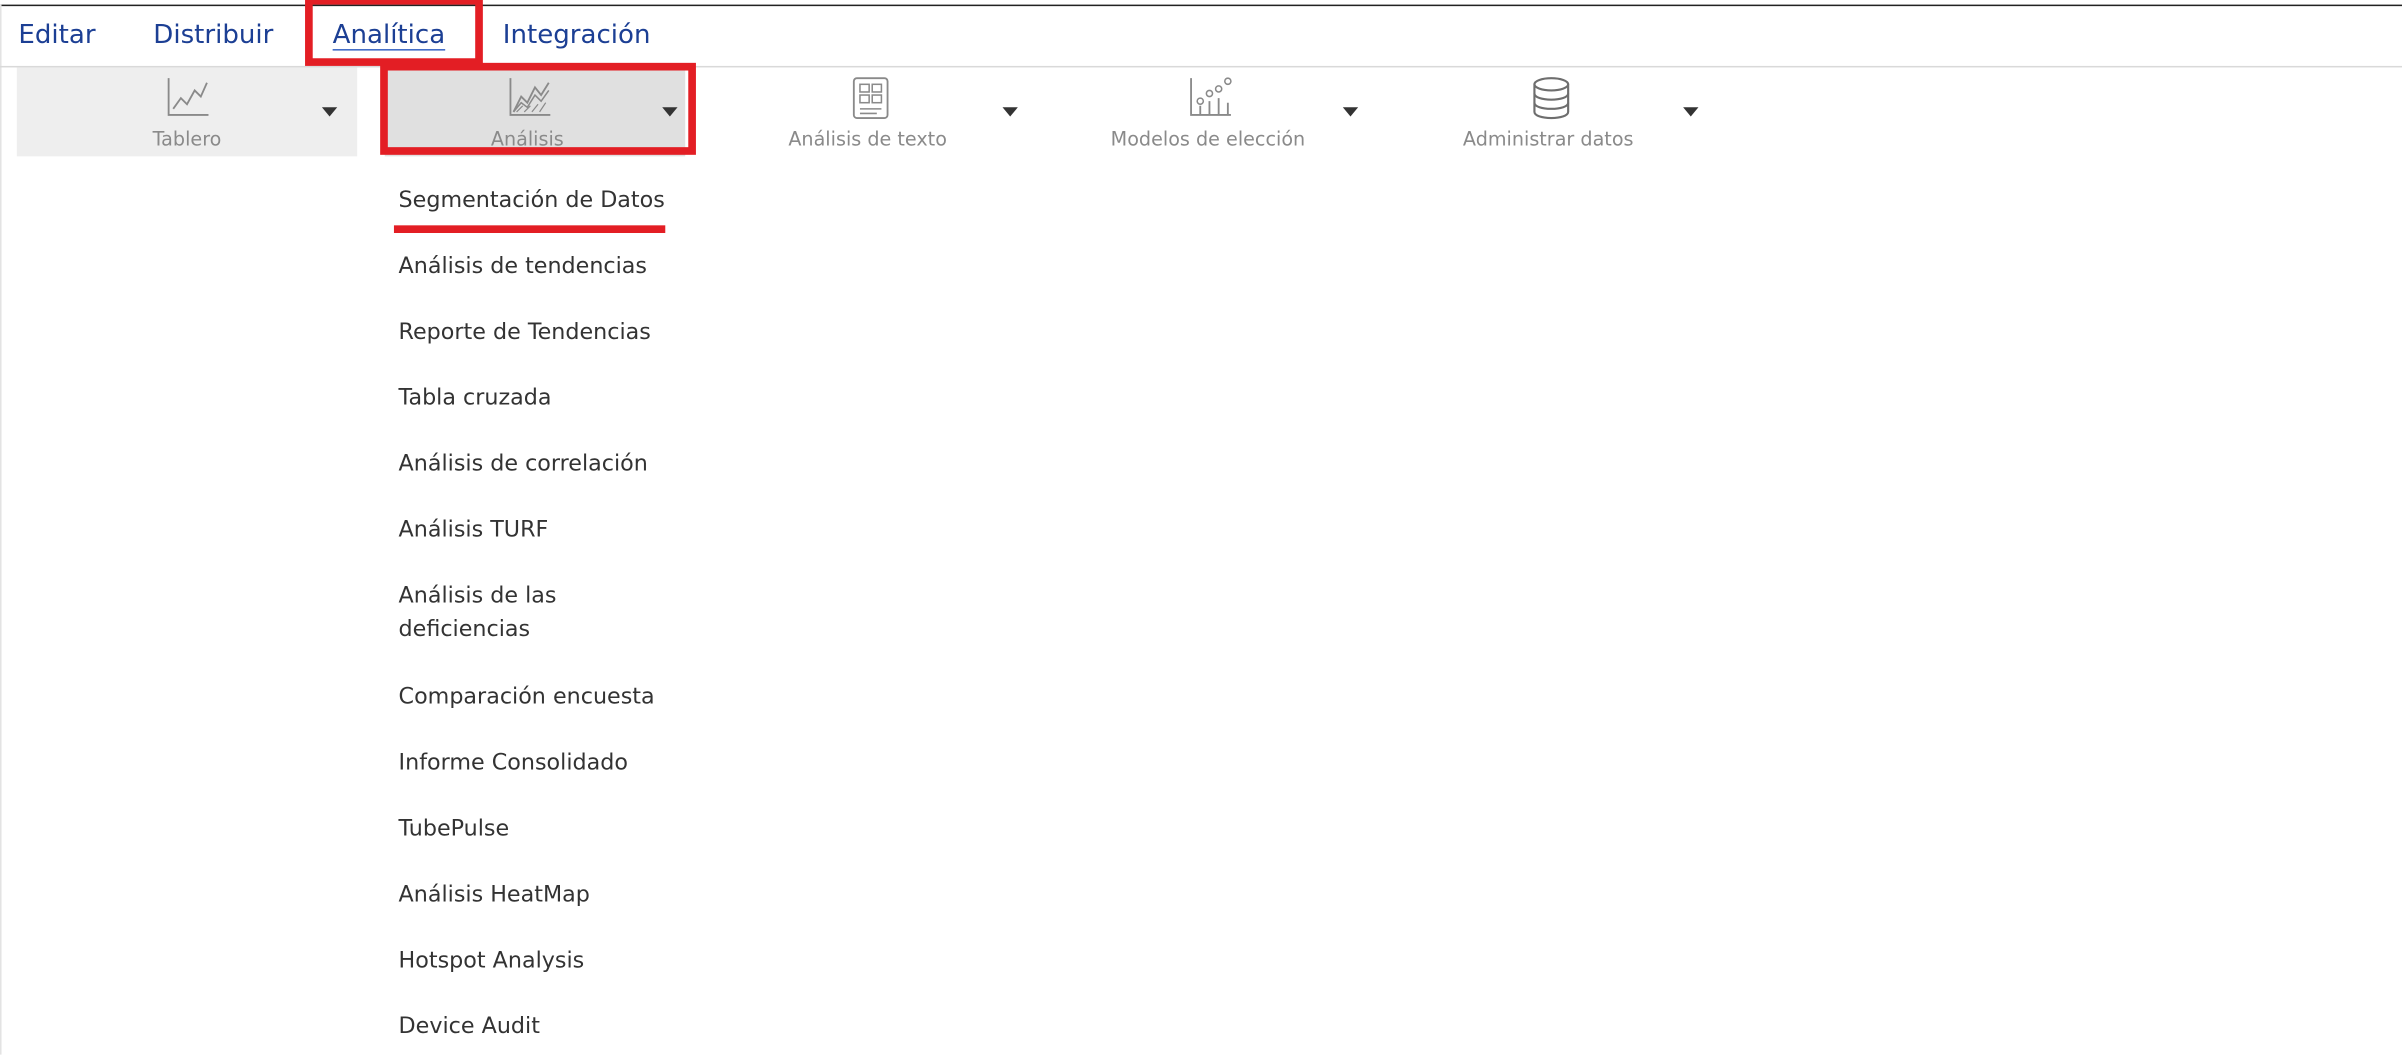 This screenshot has height=1055, width=2402. I want to click on tool-tablero: Tablero, so click(187, 112).